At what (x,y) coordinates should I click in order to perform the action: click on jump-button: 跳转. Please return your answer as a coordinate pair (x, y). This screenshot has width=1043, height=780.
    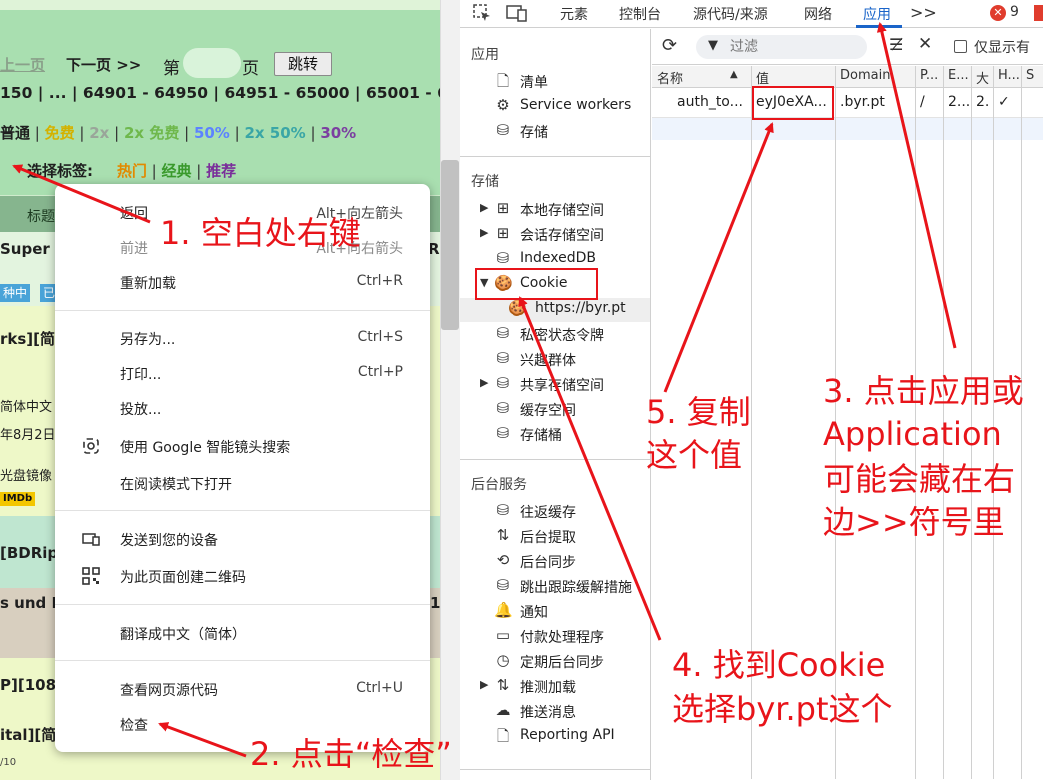
    Looking at the image, I should click on (303, 64).